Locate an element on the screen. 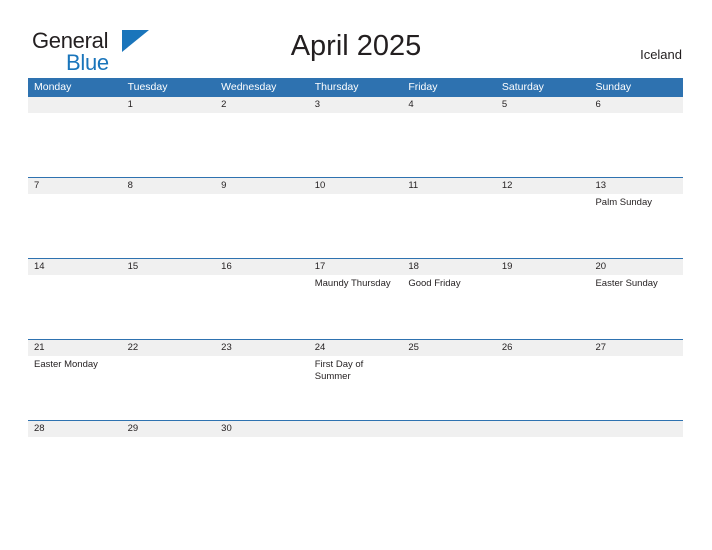  date-number: 13 is located at coordinates (636, 186).